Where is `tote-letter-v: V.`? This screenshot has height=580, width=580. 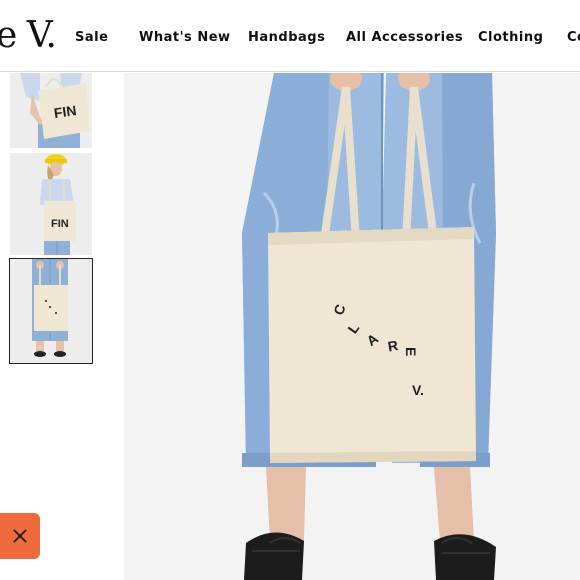
tote-letter-v: V. is located at coordinates (418, 390).